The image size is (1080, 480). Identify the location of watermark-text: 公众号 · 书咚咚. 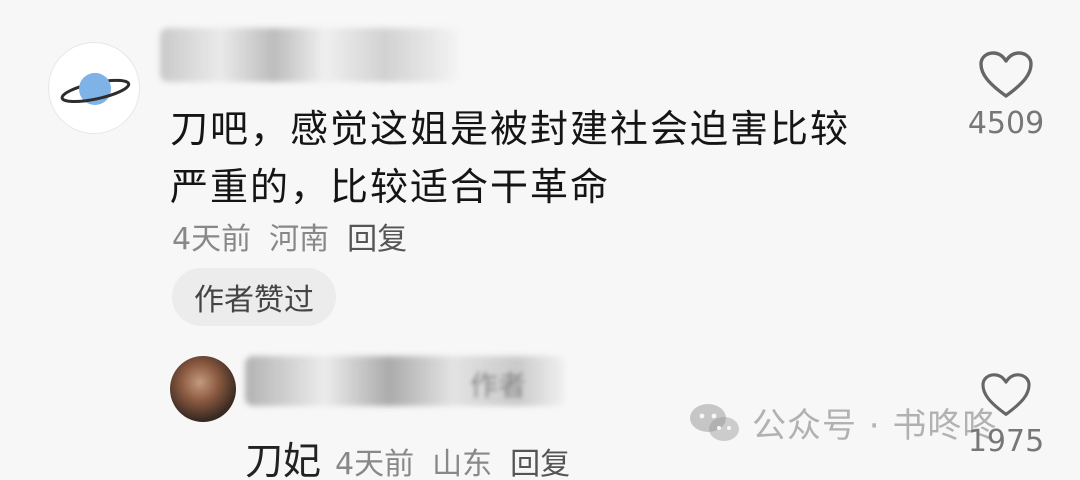
(875, 426).